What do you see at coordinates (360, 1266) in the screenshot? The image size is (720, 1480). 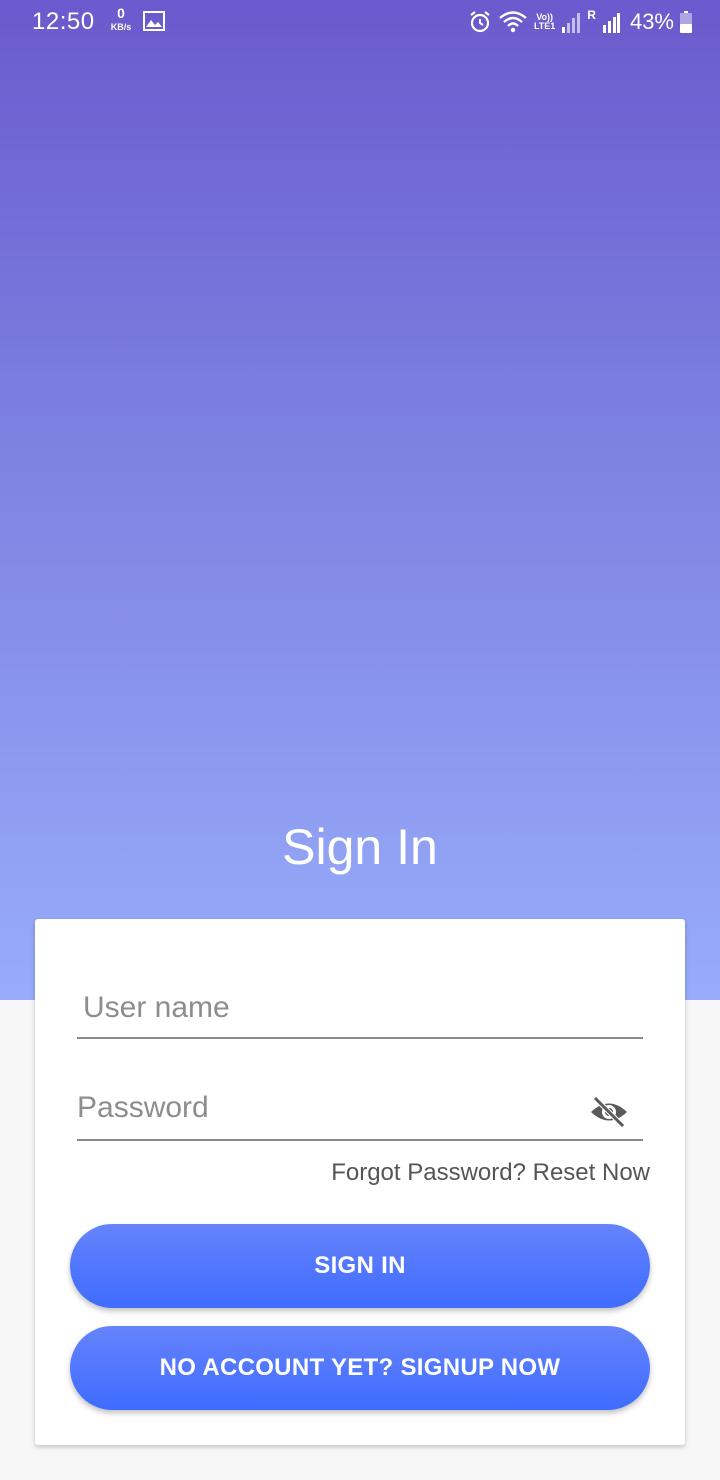 I see `signin-button: SIGN IN` at bounding box center [360, 1266].